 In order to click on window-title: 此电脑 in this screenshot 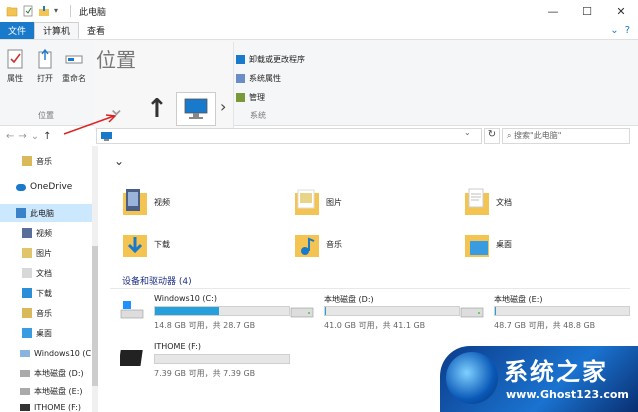, I will do `click(93, 12)`.